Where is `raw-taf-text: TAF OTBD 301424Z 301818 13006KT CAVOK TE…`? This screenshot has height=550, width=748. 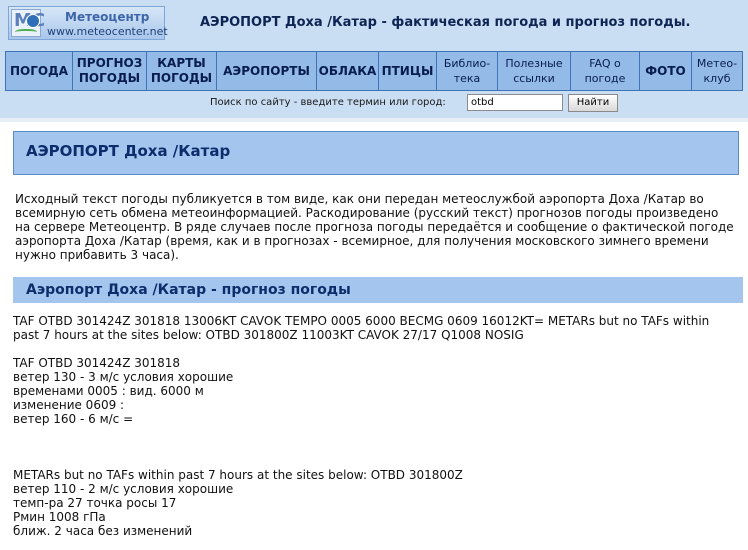 raw-taf-text: TAF OTBD 301424Z 301818 13006KT CAVOK TE… is located at coordinates (361, 328).